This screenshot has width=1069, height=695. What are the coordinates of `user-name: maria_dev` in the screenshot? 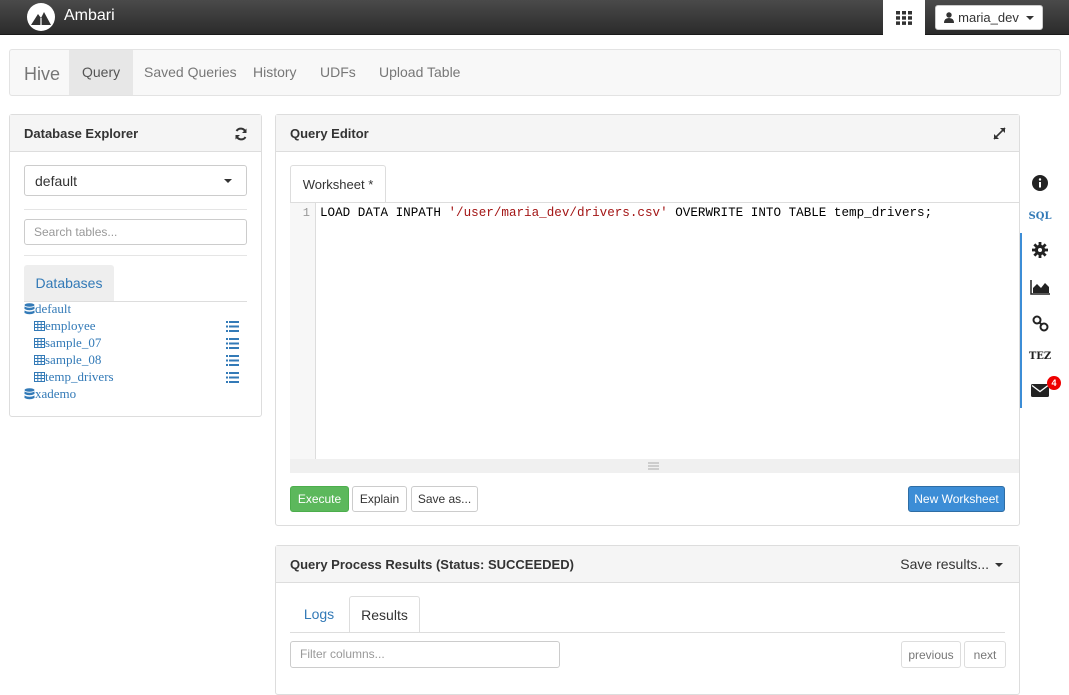 It's located at (988, 17).